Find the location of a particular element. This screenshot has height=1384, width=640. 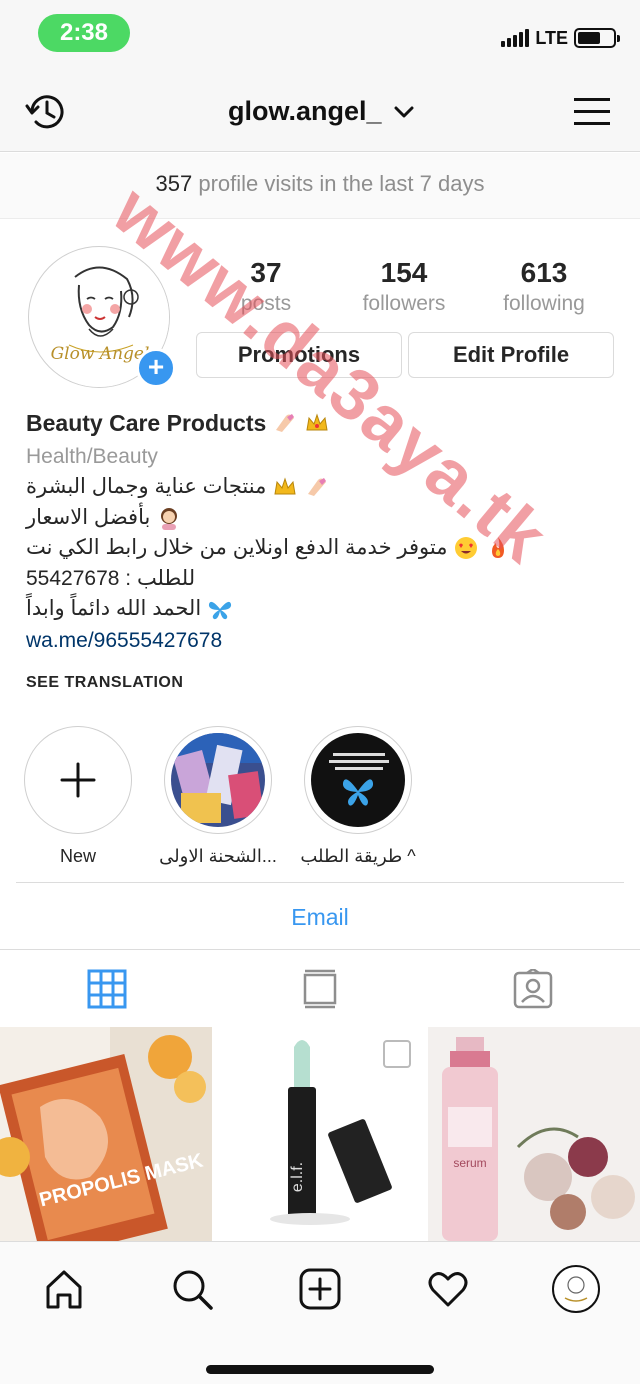

battery-icon is located at coordinates (597, 38).